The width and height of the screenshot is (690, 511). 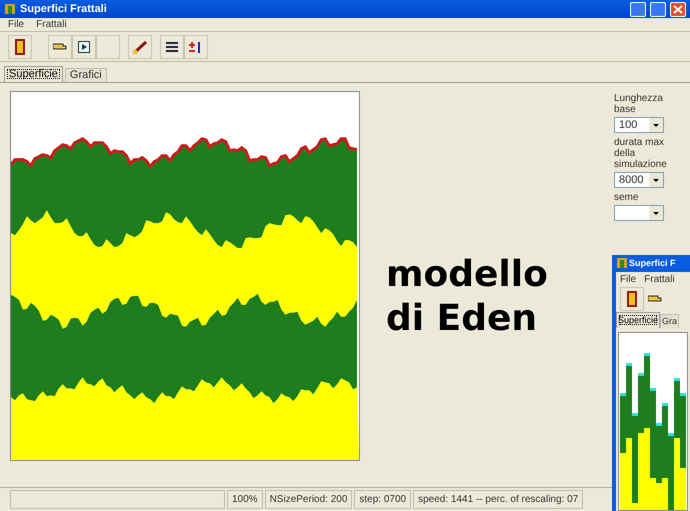 What do you see at coordinates (652, 263) in the screenshot?
I see `window-title: Superfici F` at bounding box center [652, 263].